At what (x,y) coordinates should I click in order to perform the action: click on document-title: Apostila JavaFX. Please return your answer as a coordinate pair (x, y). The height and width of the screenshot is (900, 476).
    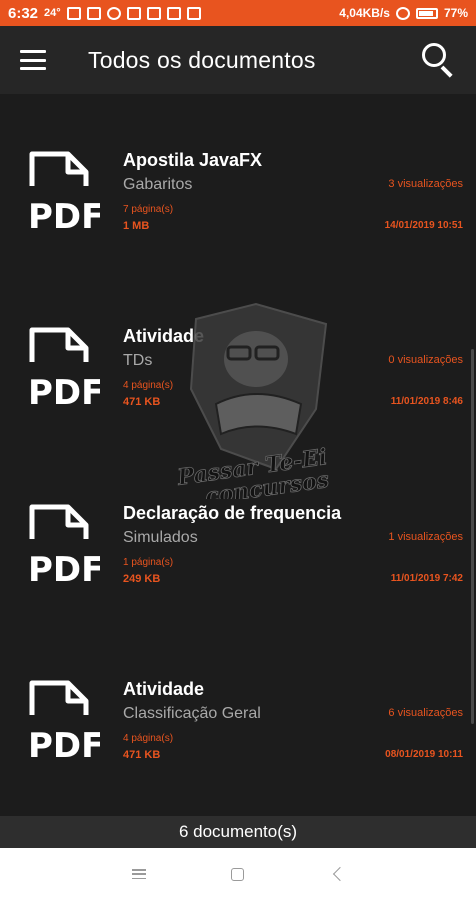
    Looking at the image, I should click on (193, 160).